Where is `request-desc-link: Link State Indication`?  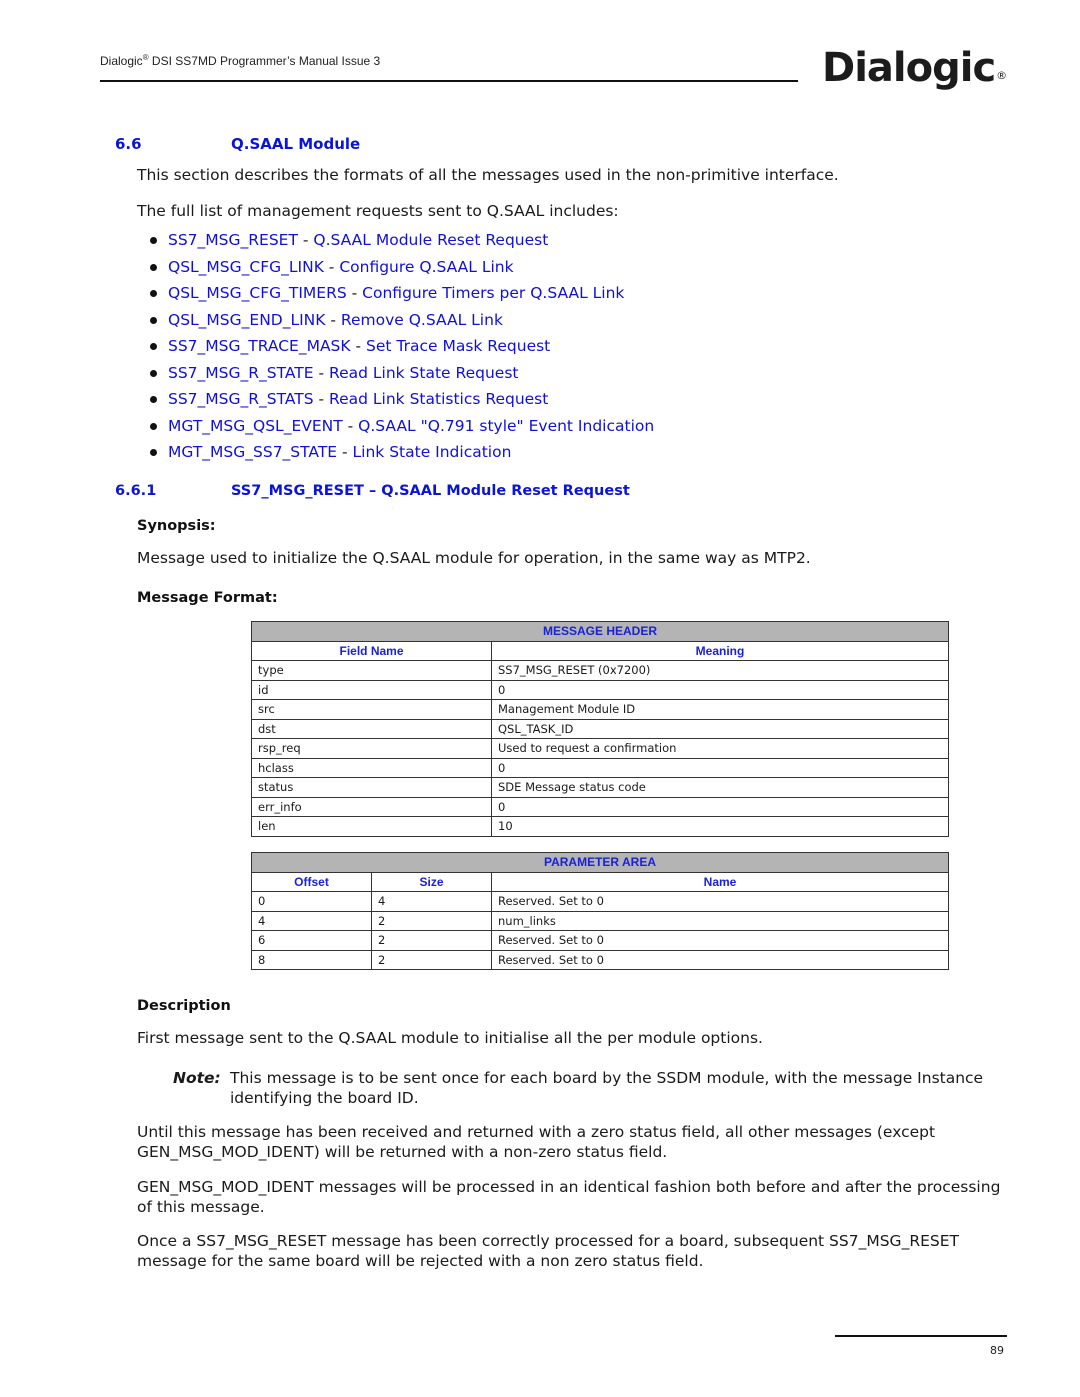
request-desc-link: Link State Indication is located at coordinates (432, 452).